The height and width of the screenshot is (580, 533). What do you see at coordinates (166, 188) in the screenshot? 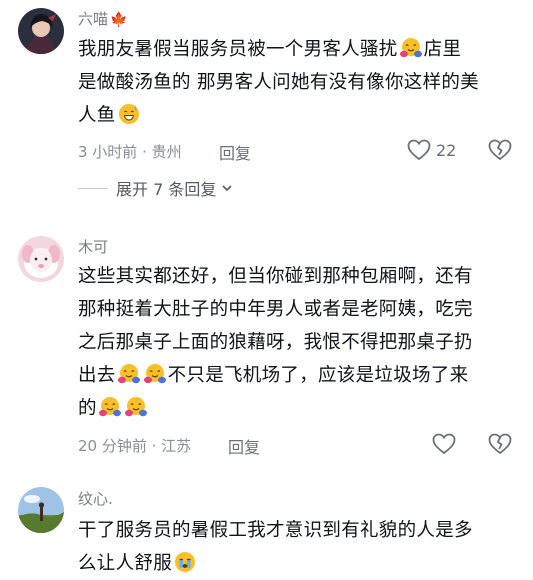
I see `expand-replies-label: 展开 7 条回复` at bounding box center [166, 188].